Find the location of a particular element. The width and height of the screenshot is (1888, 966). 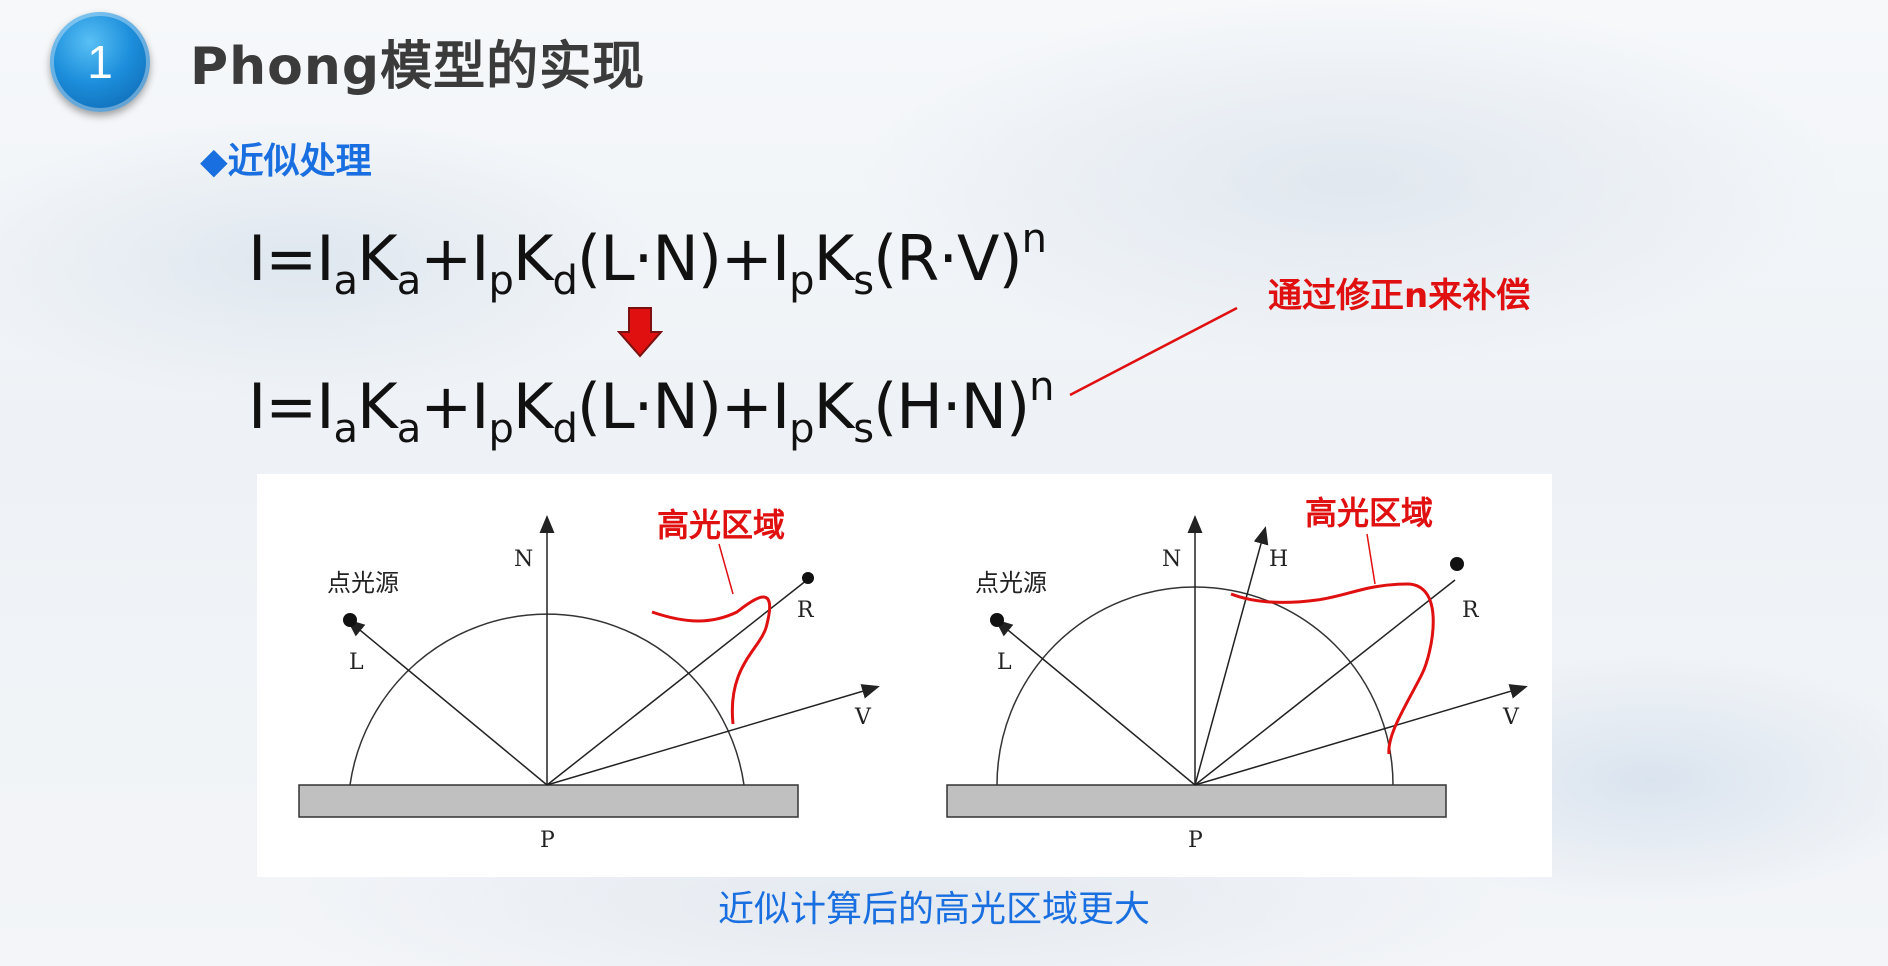

right-label-L: L is located at coordinates (1004, 662).